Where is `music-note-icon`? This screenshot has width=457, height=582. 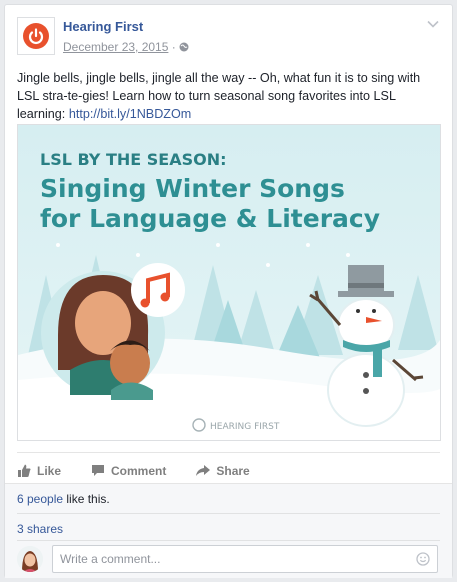
music-note-icon is located at coordinates (158, 290).